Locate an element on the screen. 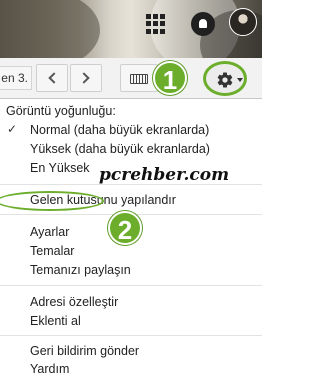  page-count: en 3. is located at coordinates (16, 78).